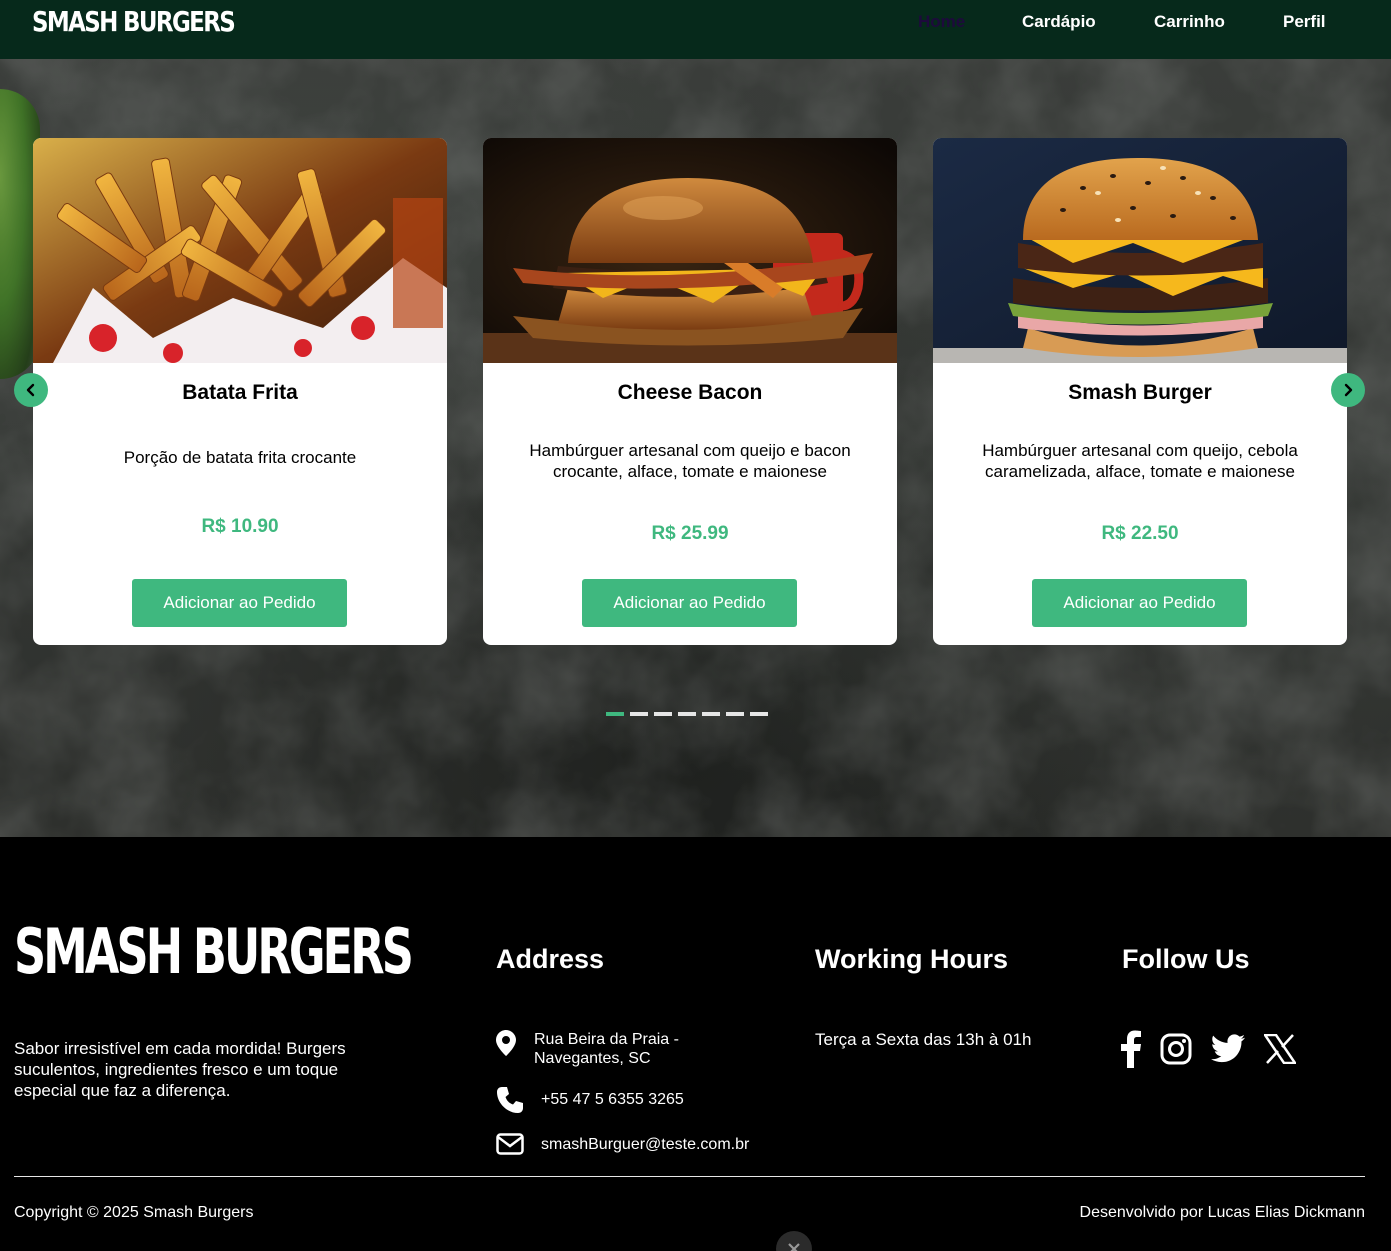  I want to click on follow-us-heading: Follow Us, so click(1186, 959).